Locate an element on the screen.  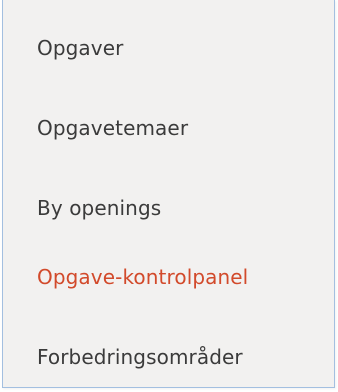
menu-item-label: Forbedringsområder is located at coordinates (140, 357).